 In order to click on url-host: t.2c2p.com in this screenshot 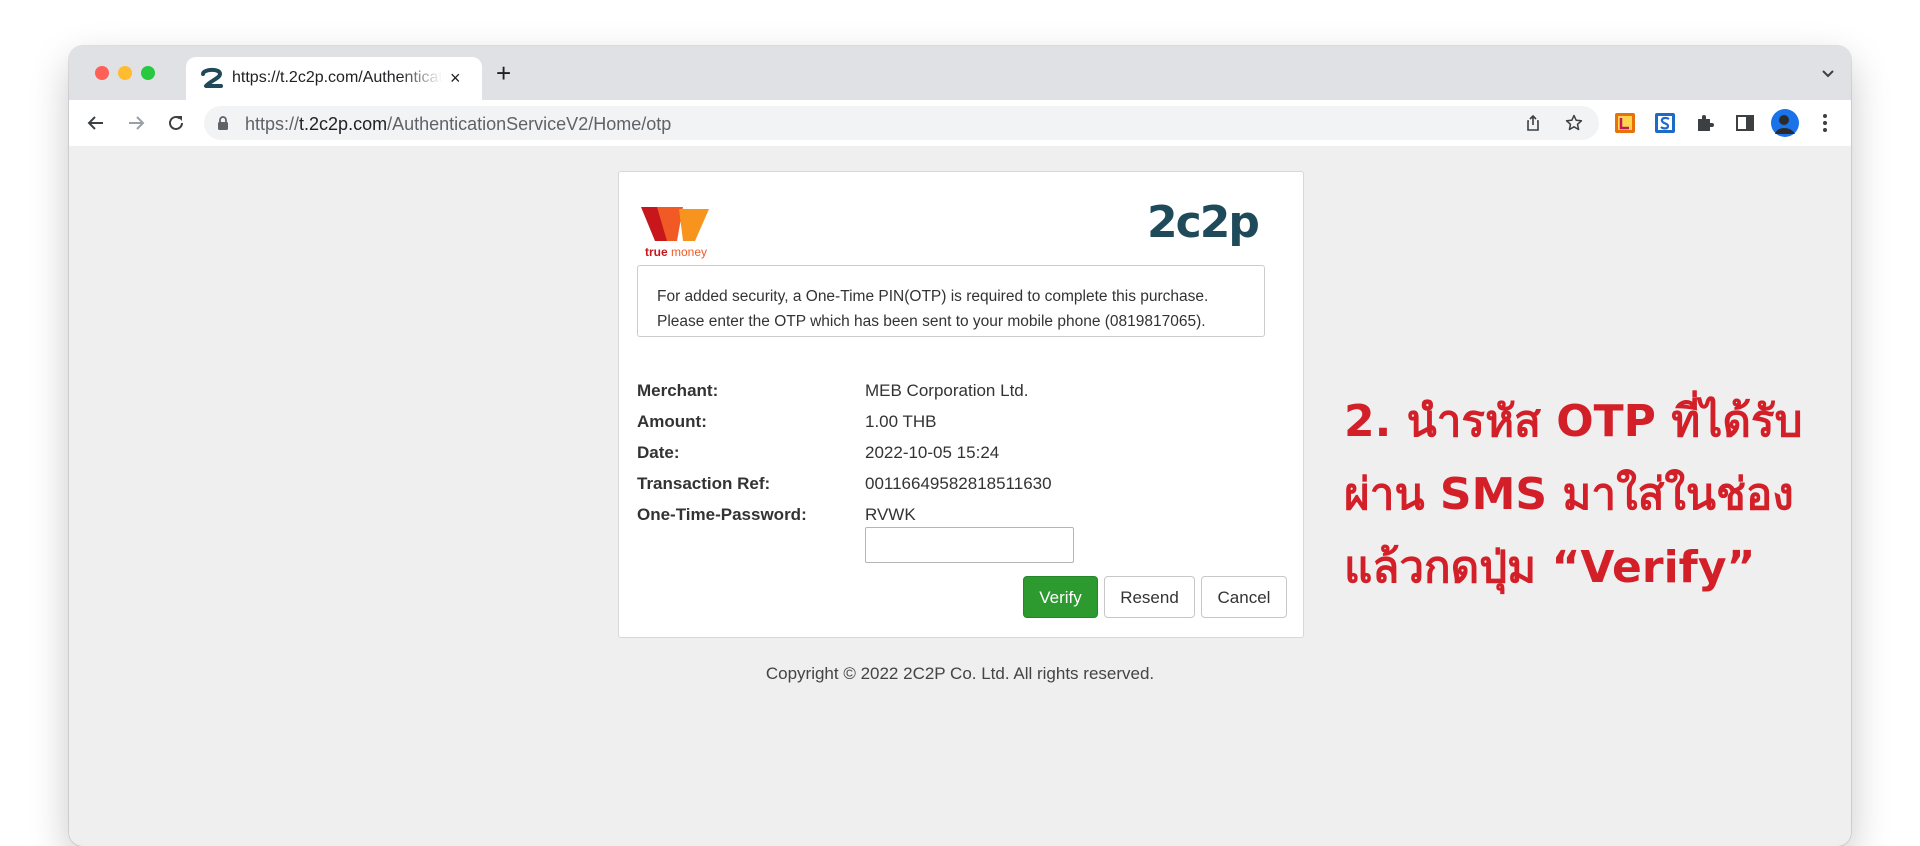, I will do `click(343, 124)`.